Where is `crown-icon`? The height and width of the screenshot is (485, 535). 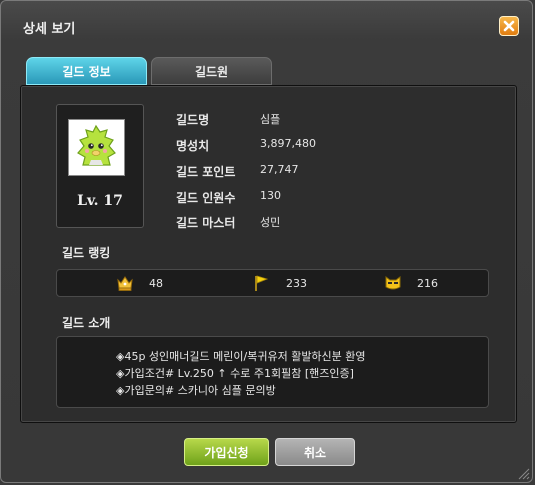 crown-icon is located at coordinates (125, 283).